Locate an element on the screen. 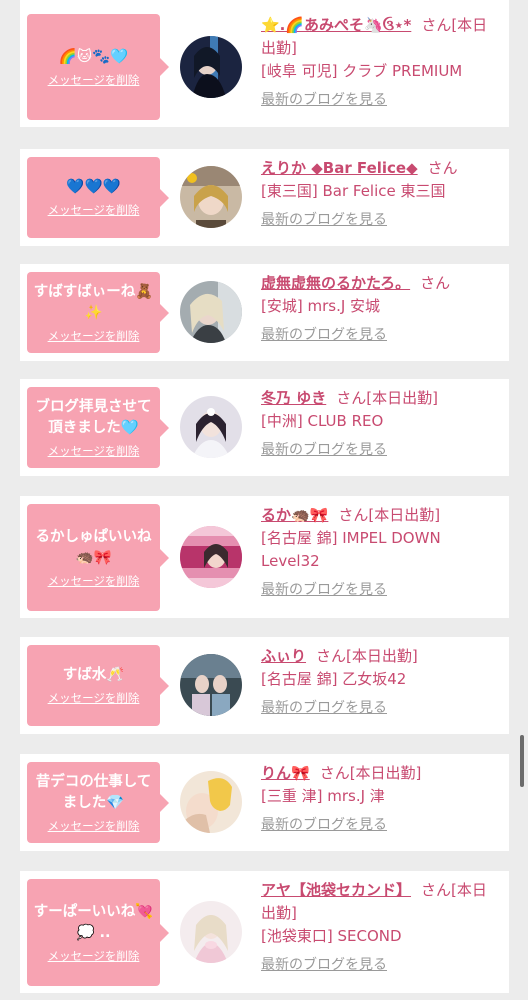 The image size is (528, 1000). user-info: 虚無虚無のるかたろ。 さん [安城] mrs.J 安城 最新のブログを見る is located at coordinates (381, 309).